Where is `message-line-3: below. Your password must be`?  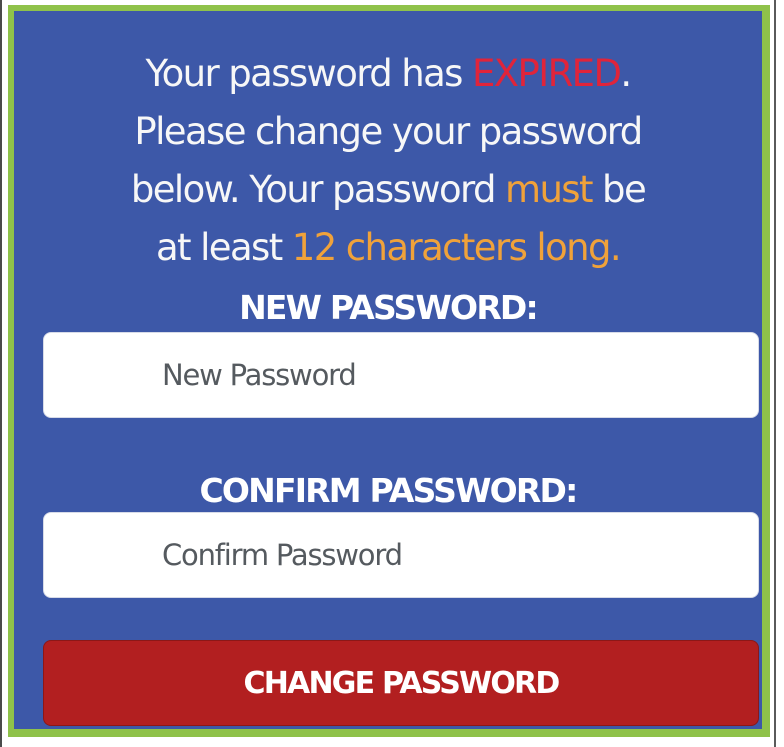
message-line-3: below. Your password must be is located at coordinates (388, 190).